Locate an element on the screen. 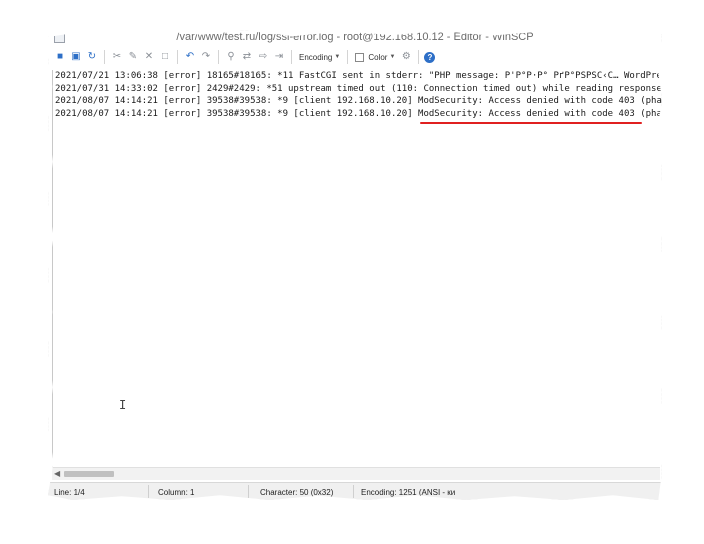 The width and height of the screenshot is (704, 544). encoding-dropdown: Encoding ▼ is located at coordinates (319, 57).